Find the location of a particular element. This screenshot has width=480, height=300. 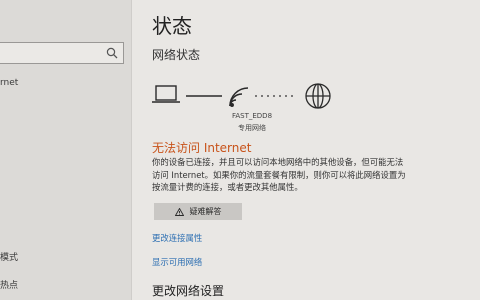

sidebar-item-internet: rnet is located at coordinates (9, 83).